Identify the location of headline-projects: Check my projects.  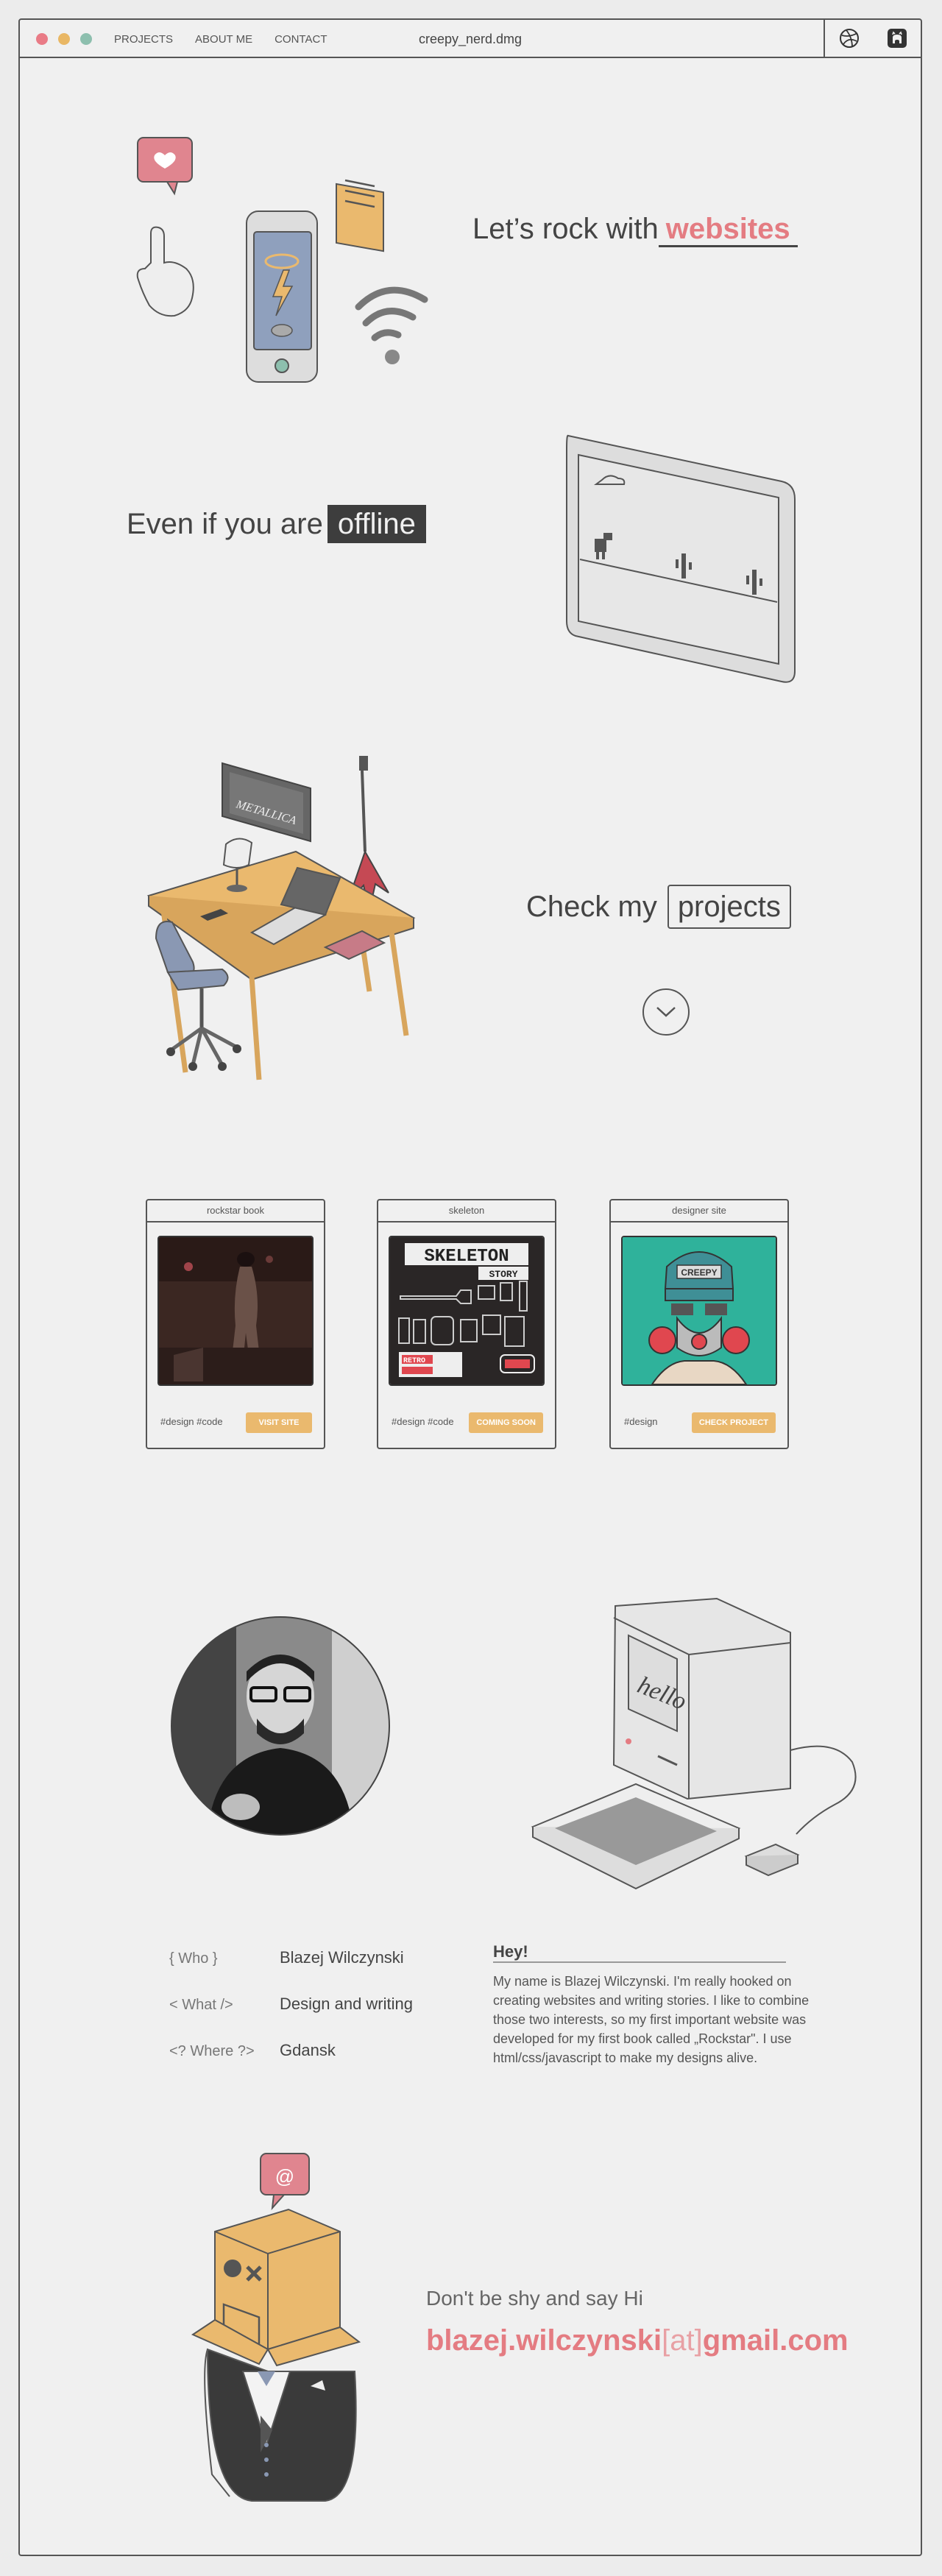
(658, 907).